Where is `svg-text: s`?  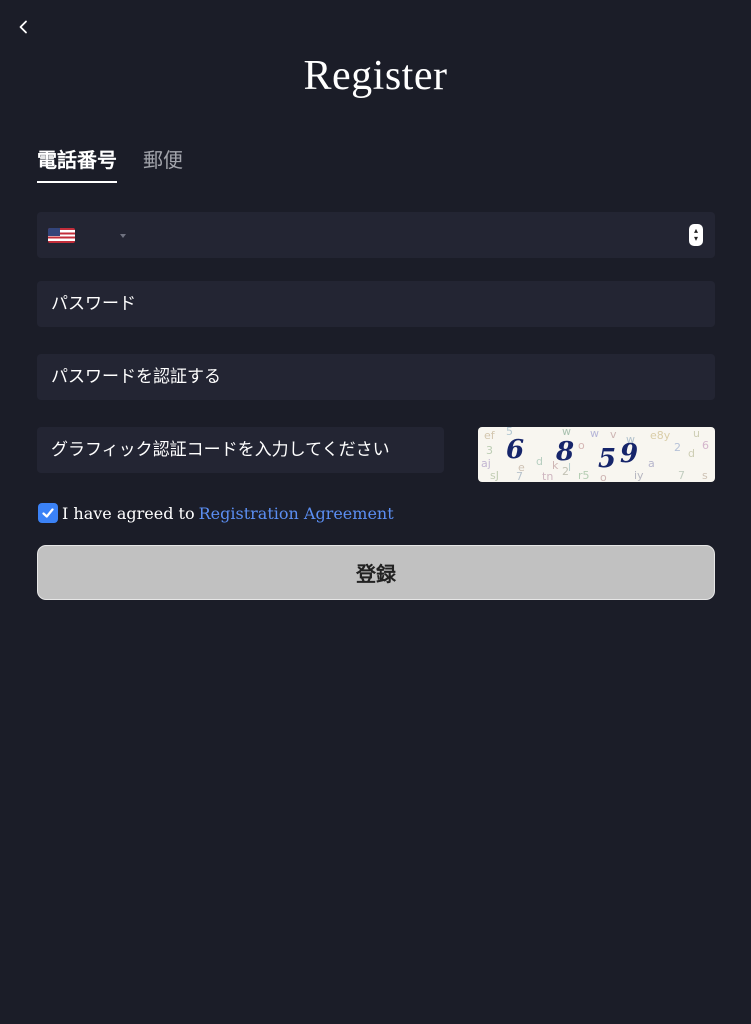
svg-text: s is located at coordinates (705, 475).